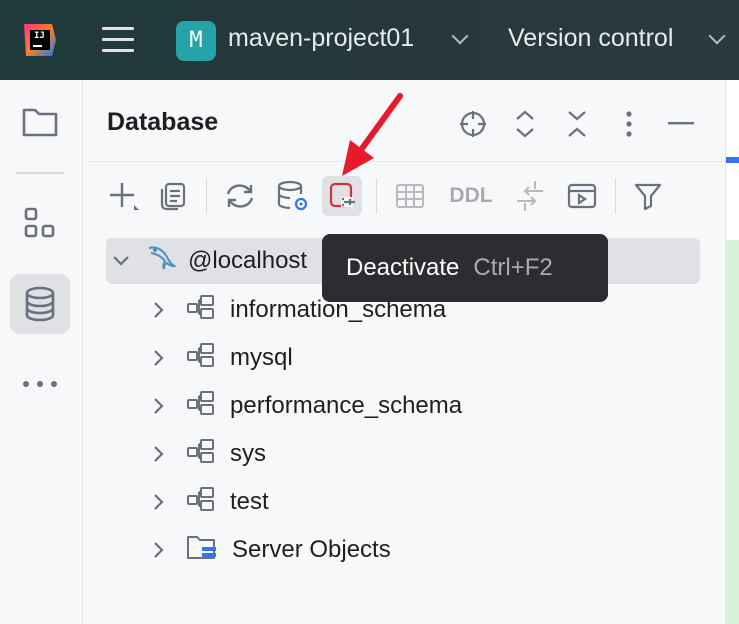  What do you see at coordinates (40, 223) in the screenshot?
I see `structure-icon` at bounding box center [40, 223].